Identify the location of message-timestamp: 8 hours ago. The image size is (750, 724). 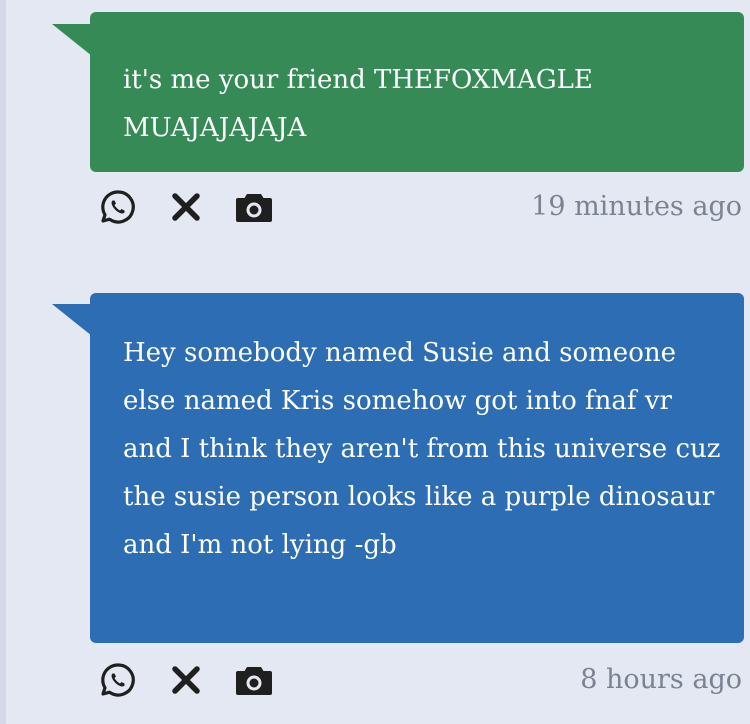
(661, 679).